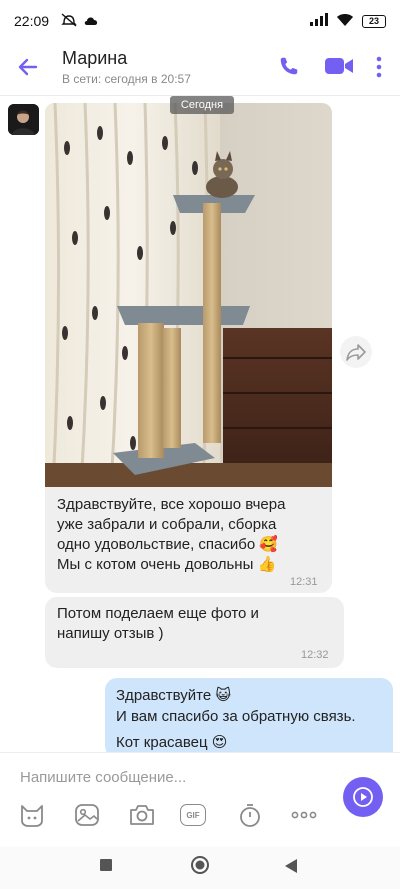 The width and height of the screenshot is (400, 889). I want to click on home-icon, so click(200, 865).